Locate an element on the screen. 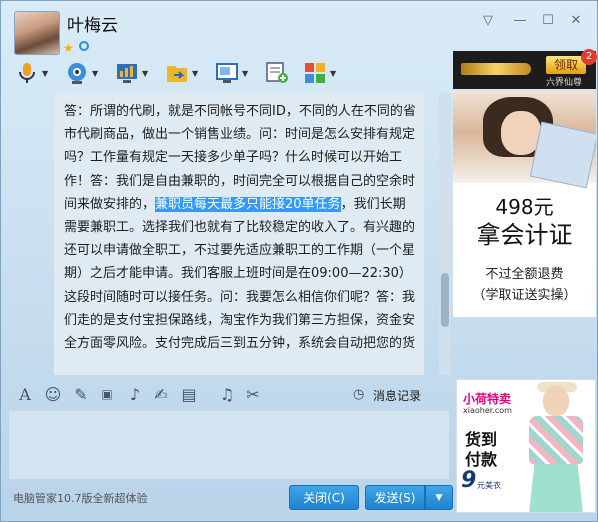 This screenshot has width=598, height=522. avatar is located at coordinates (37, 33).